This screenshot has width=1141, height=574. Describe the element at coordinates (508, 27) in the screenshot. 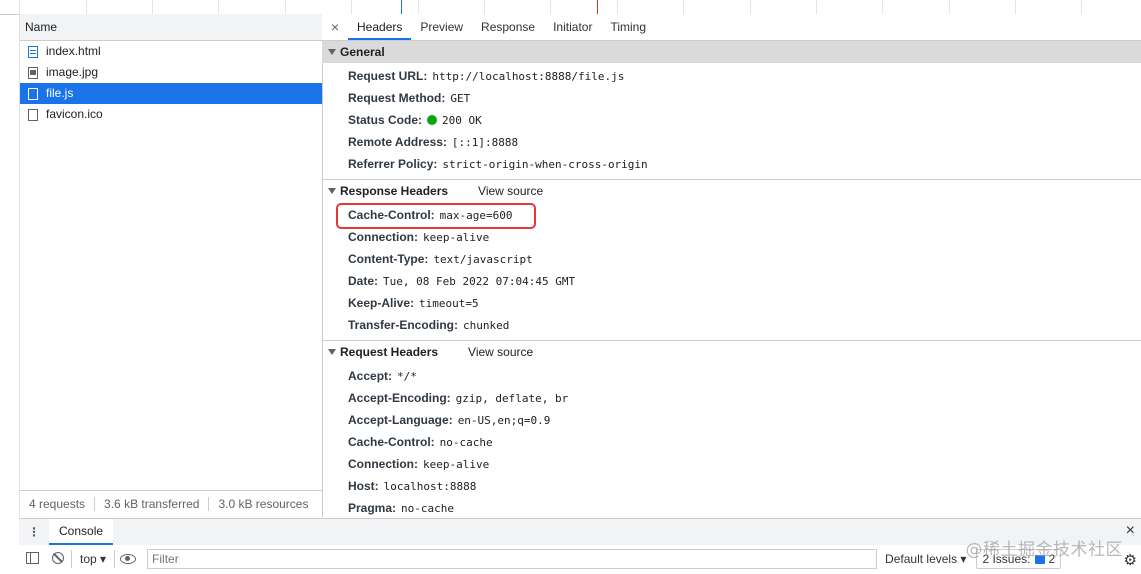

I see `tab-response: Response` at that location.